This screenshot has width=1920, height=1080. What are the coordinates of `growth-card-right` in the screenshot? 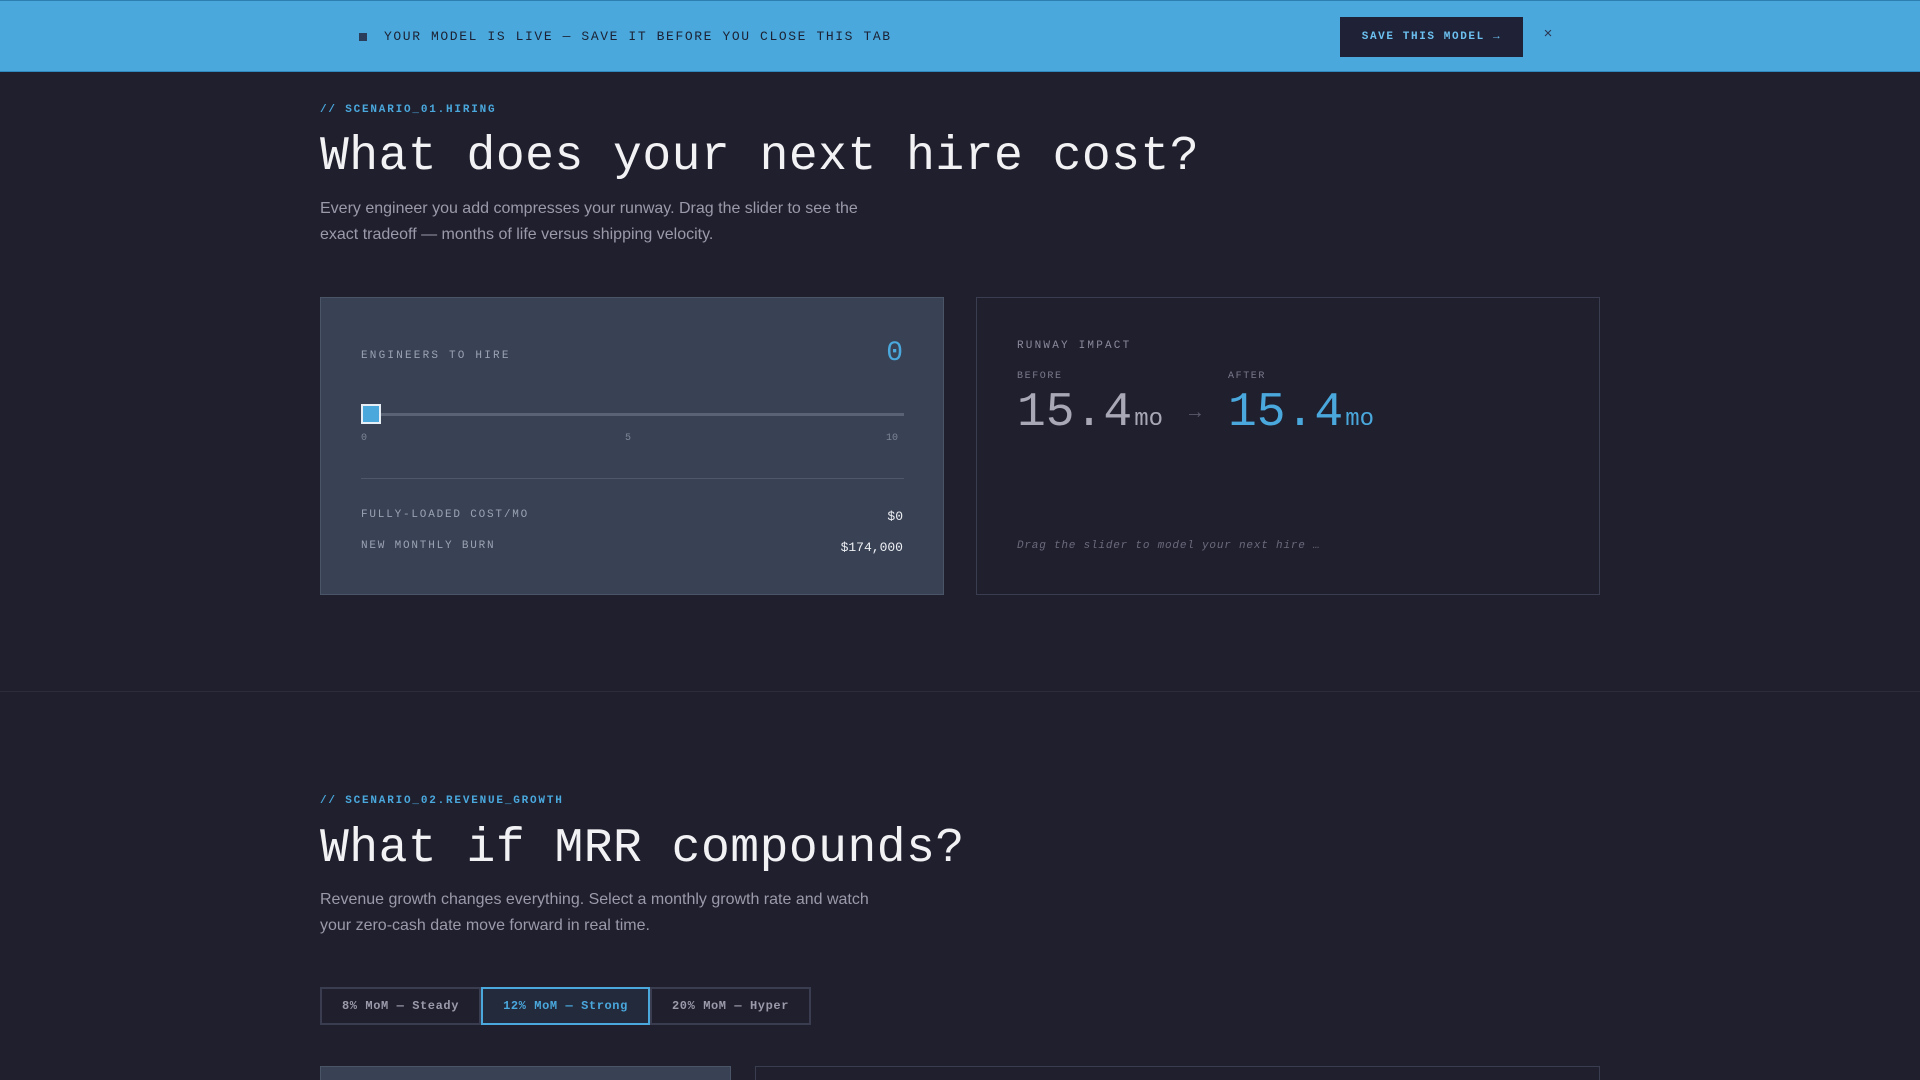 It's located at (1177, 1073).